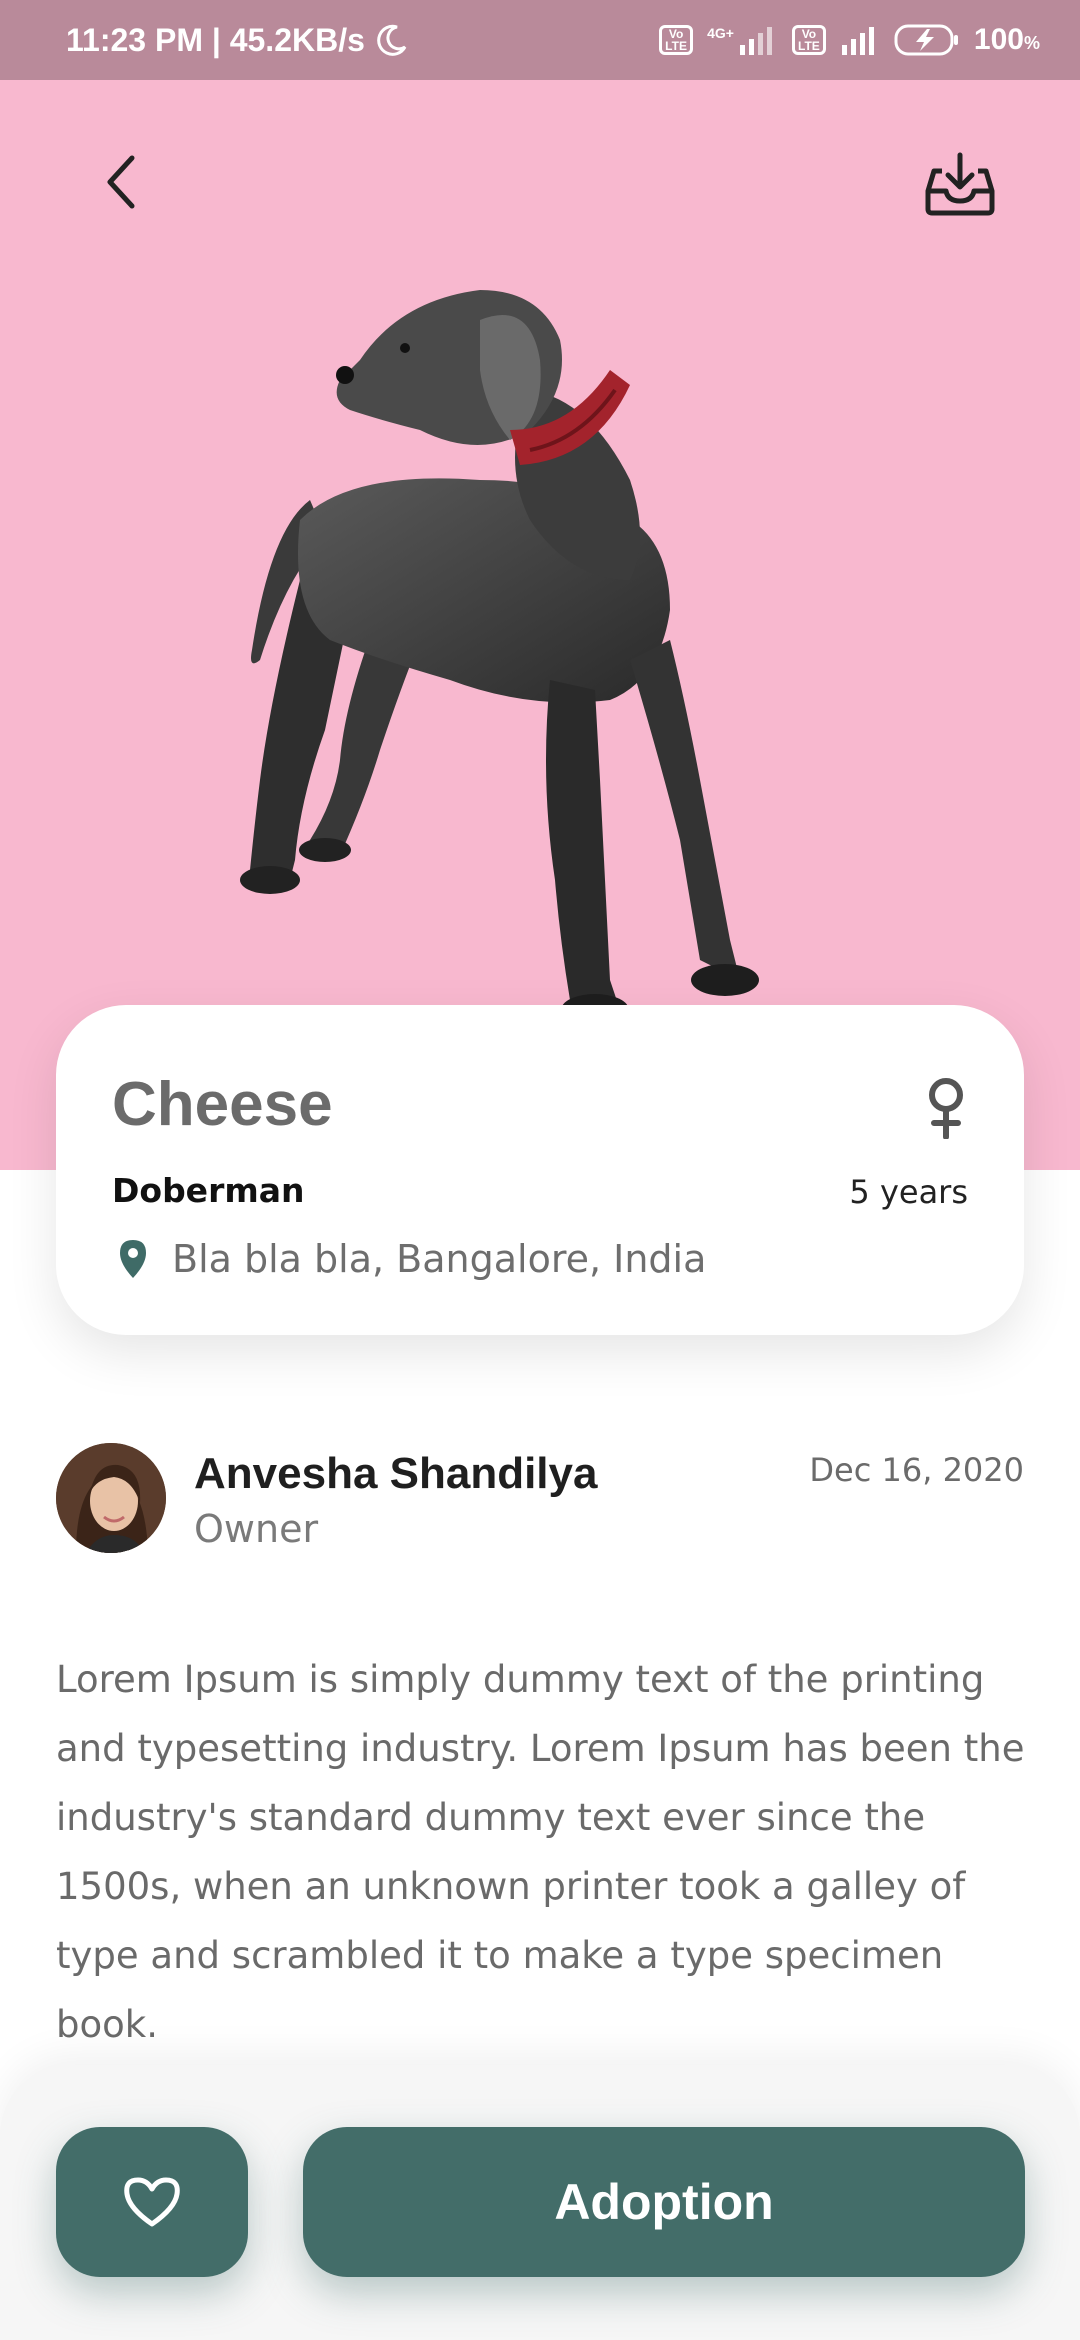 Image resolution: width=1080 pixels, height=2340 pixels. I want to click on status-time-network: 11:23 PM | 45.2KB/s, so click(215, 39).